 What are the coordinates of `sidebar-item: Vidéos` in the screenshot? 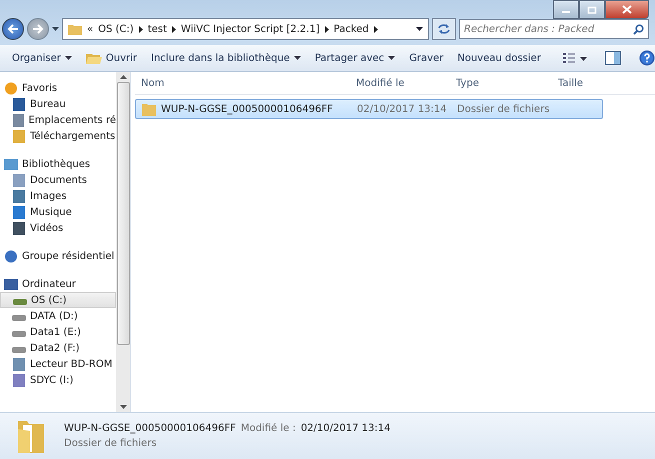 It's located at (58, 228).